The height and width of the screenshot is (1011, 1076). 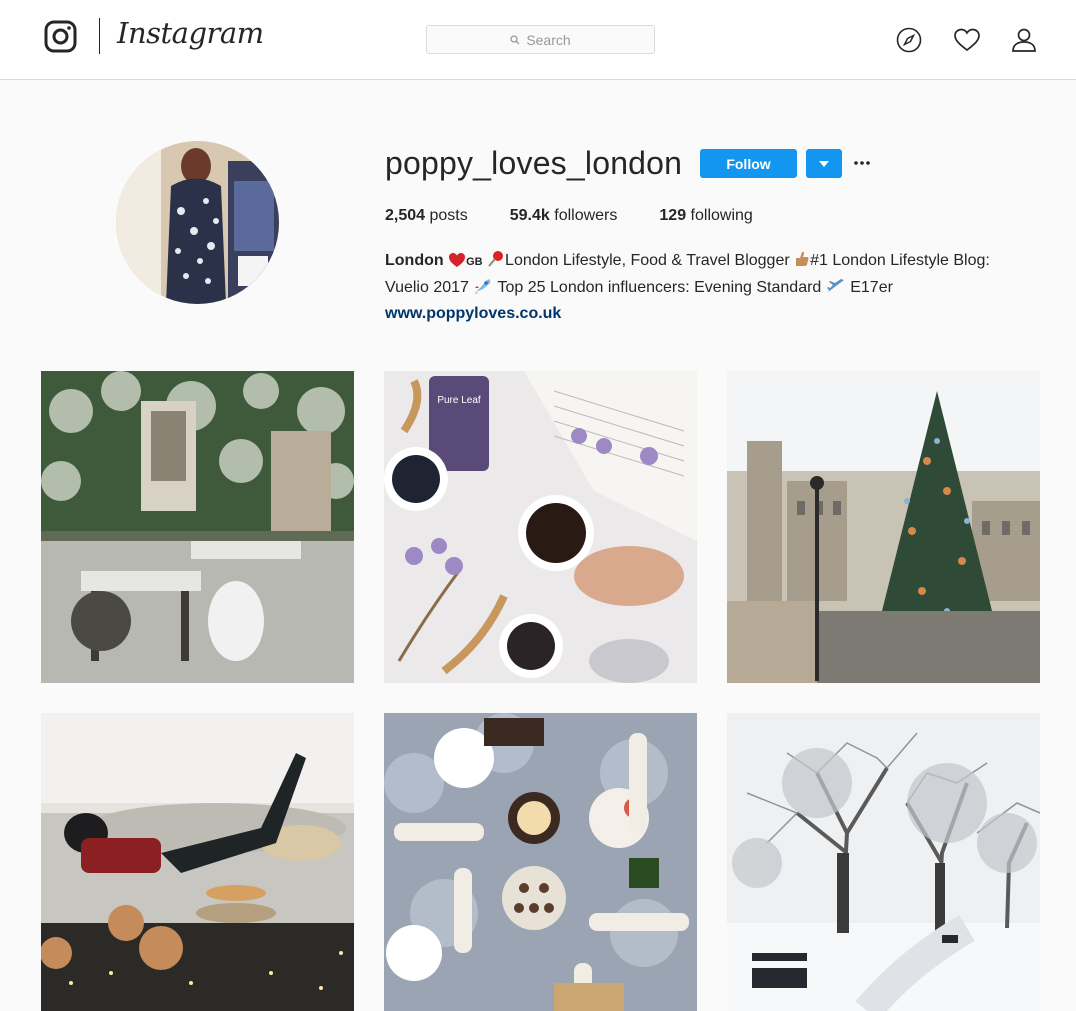 What do you see at coordinates (909, 40) in the screenshot?
I see `compass-icon` at bounding box center [909, 40].